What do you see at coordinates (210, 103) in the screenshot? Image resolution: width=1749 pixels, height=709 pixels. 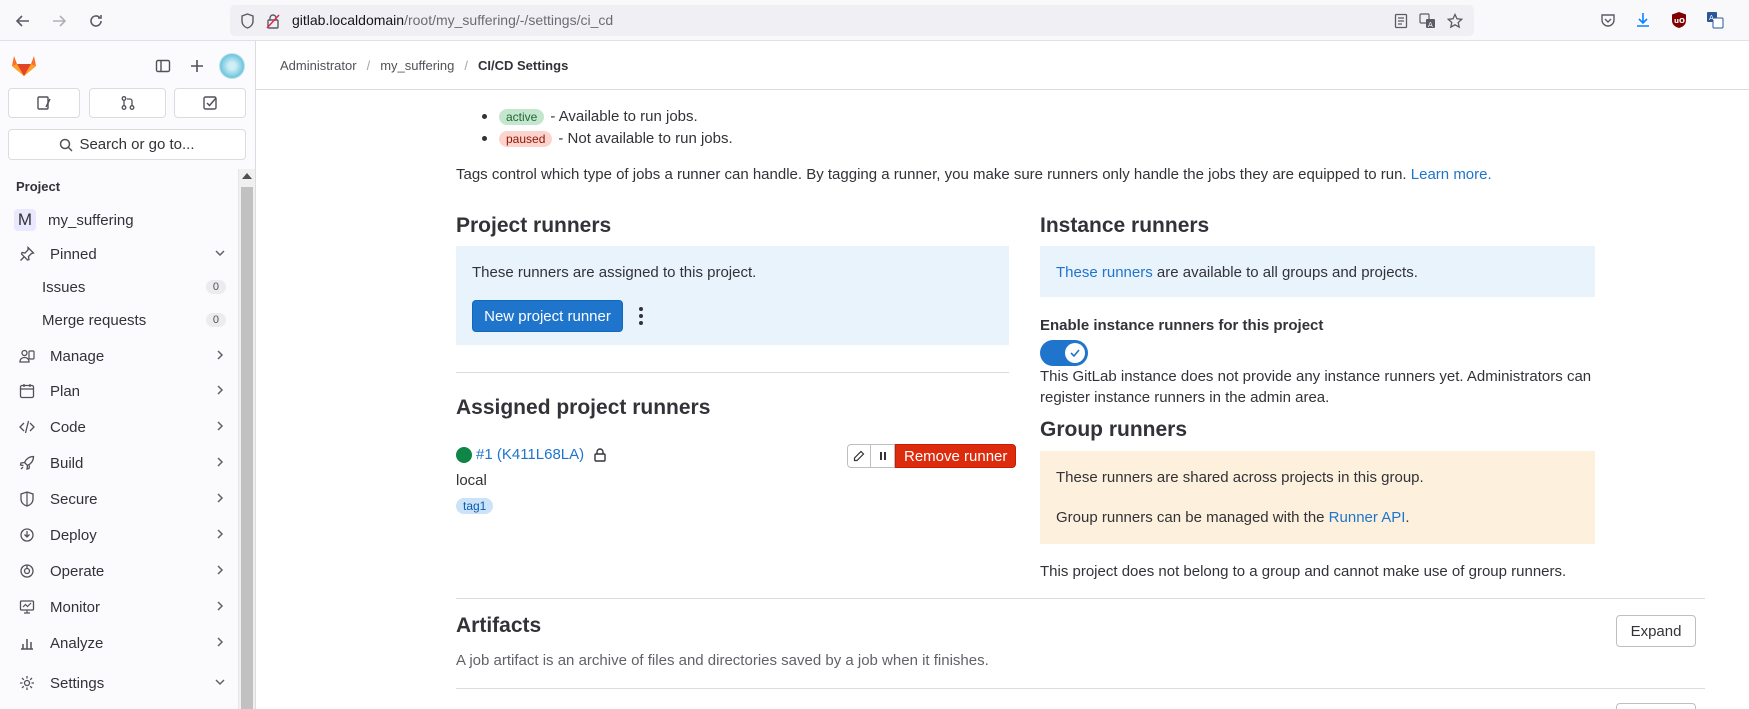 I see `todo-tab-icon` at bounding box center [210, 103].